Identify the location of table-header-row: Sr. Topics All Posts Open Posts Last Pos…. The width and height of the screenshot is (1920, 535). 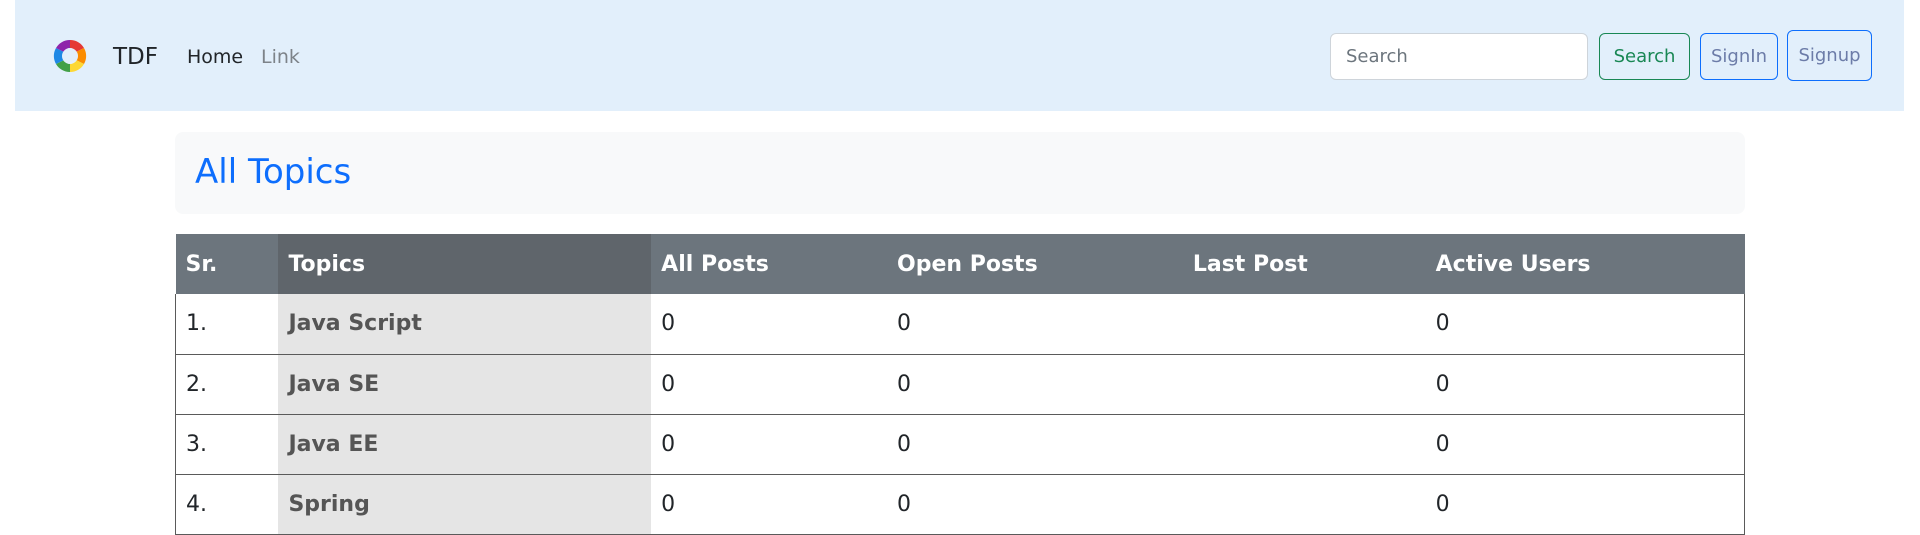
(960, 264).